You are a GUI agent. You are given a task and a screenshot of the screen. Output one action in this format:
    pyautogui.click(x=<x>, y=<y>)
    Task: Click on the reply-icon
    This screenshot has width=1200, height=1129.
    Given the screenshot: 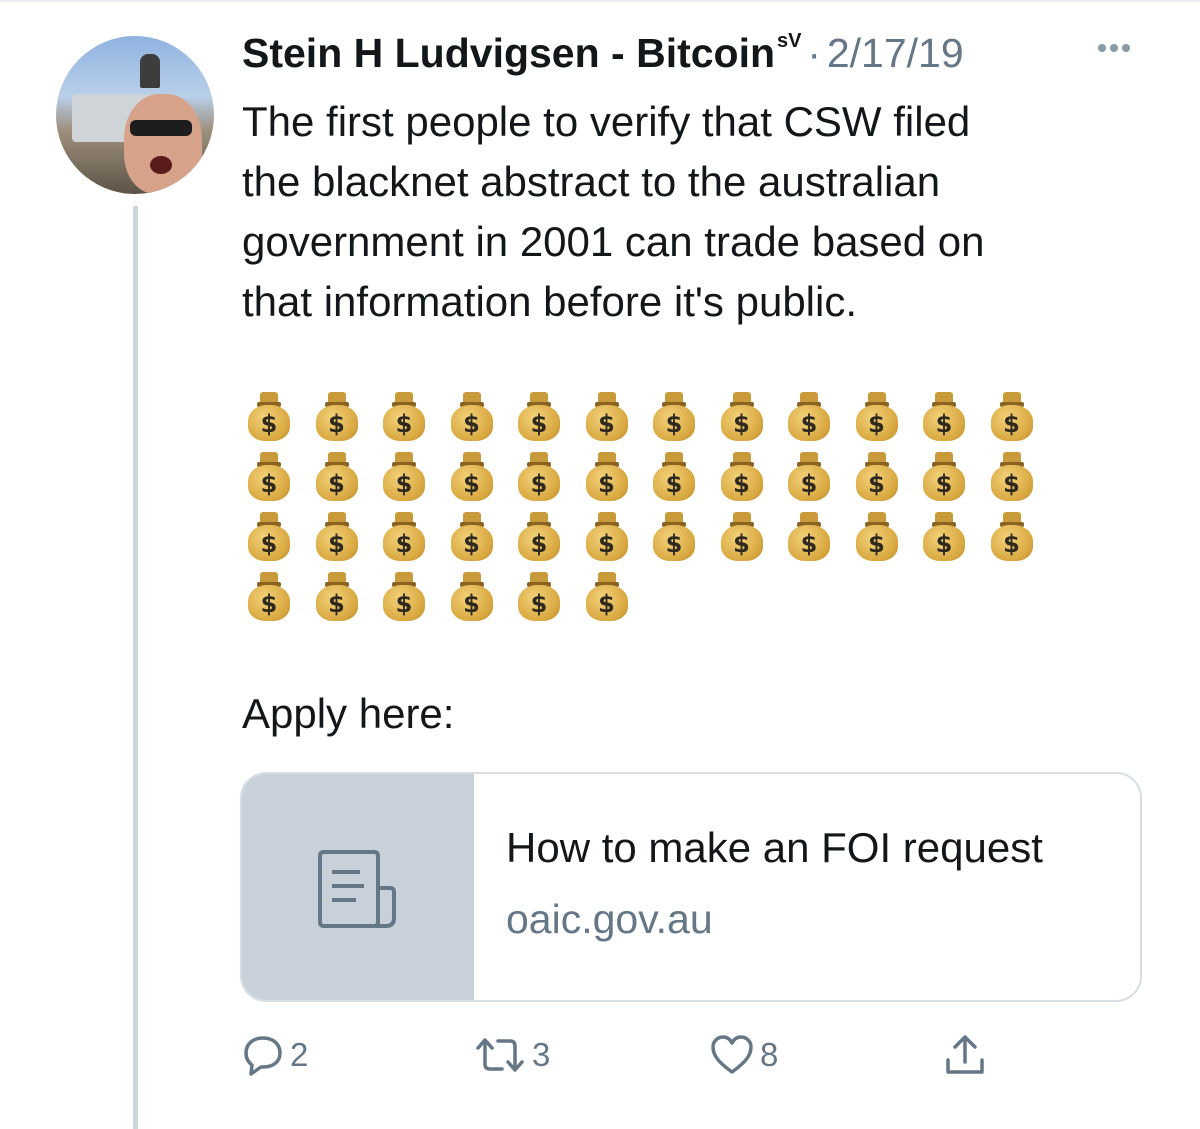 What is the action you would take?
    pyautogui.click(x=263, y=1056)
    